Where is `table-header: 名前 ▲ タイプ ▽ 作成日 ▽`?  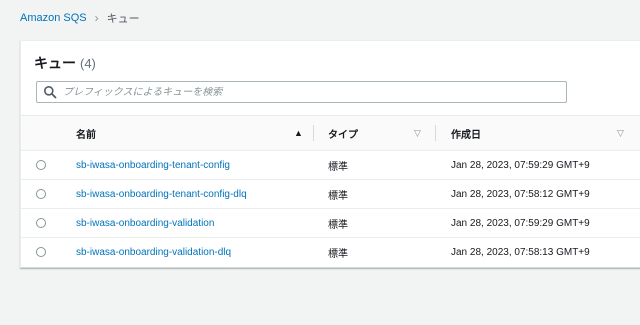 table-header: 名前 ▲ タイプ ▽ 作成日 ▽ is located at coordinates (330, 133).